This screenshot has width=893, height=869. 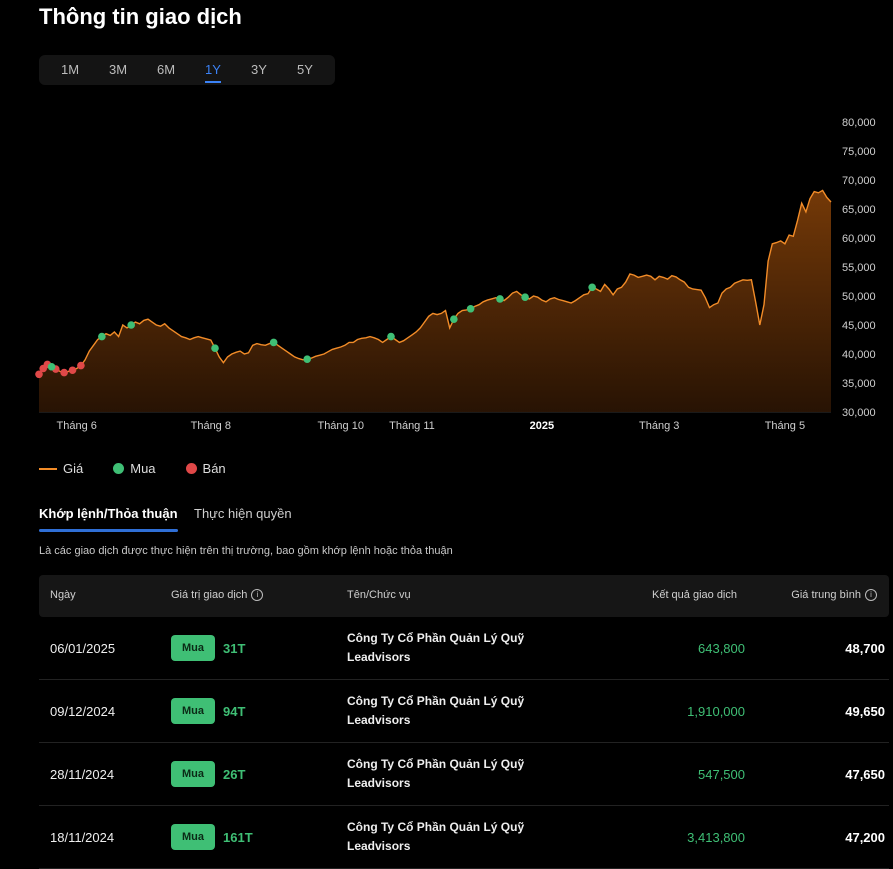 What do you see at coordinates (859, 413) in the screenshot?
I see `y-tick-label: 30,000` at bounding box center [859, 413].